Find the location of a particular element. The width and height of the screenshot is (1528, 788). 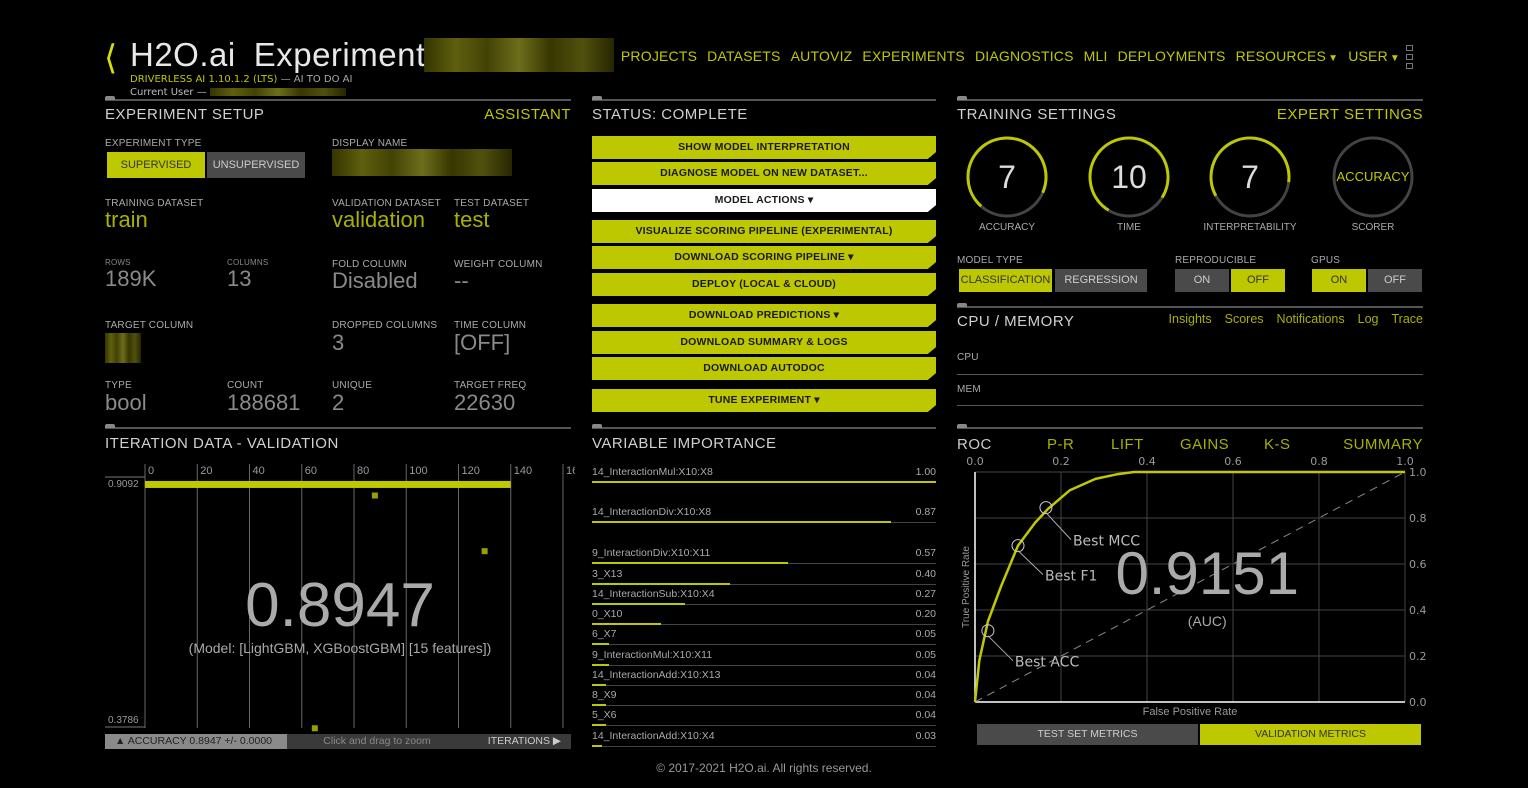

dial-scorer: ACCURACY is located at coordinates (1373, 177).